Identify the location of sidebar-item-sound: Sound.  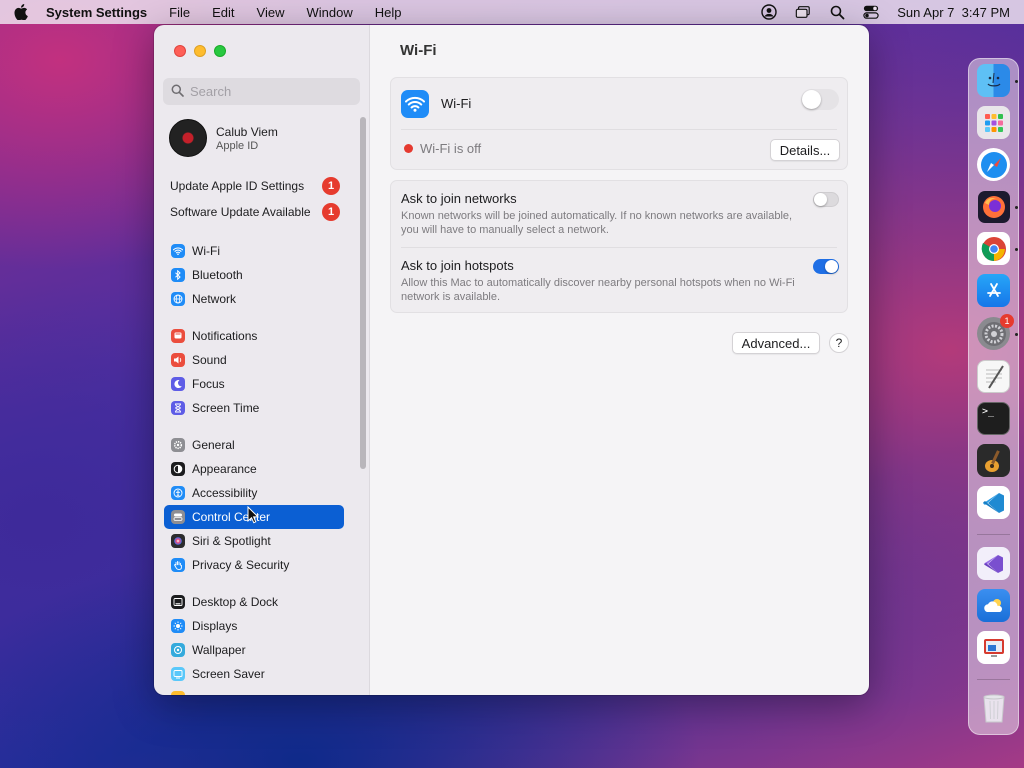
(254, 360).